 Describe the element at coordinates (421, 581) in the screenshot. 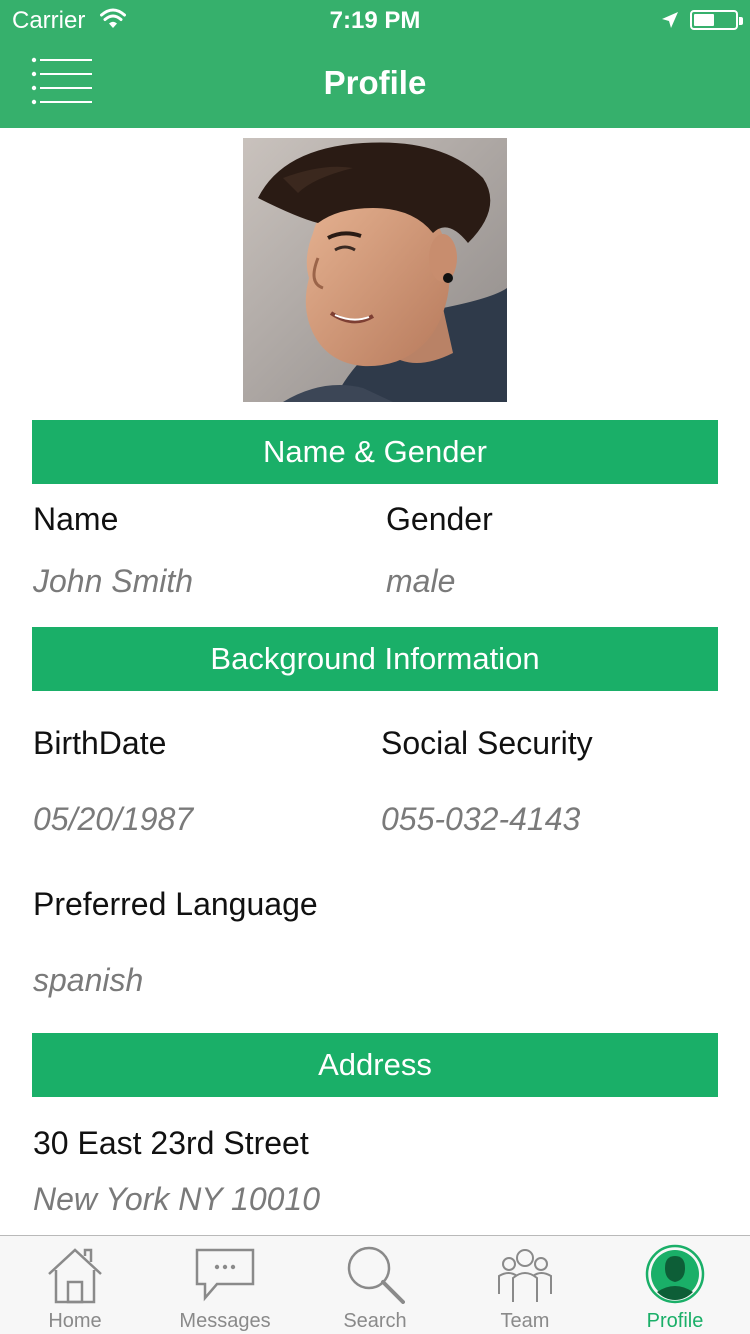

I see `gender-value: male` at that location.